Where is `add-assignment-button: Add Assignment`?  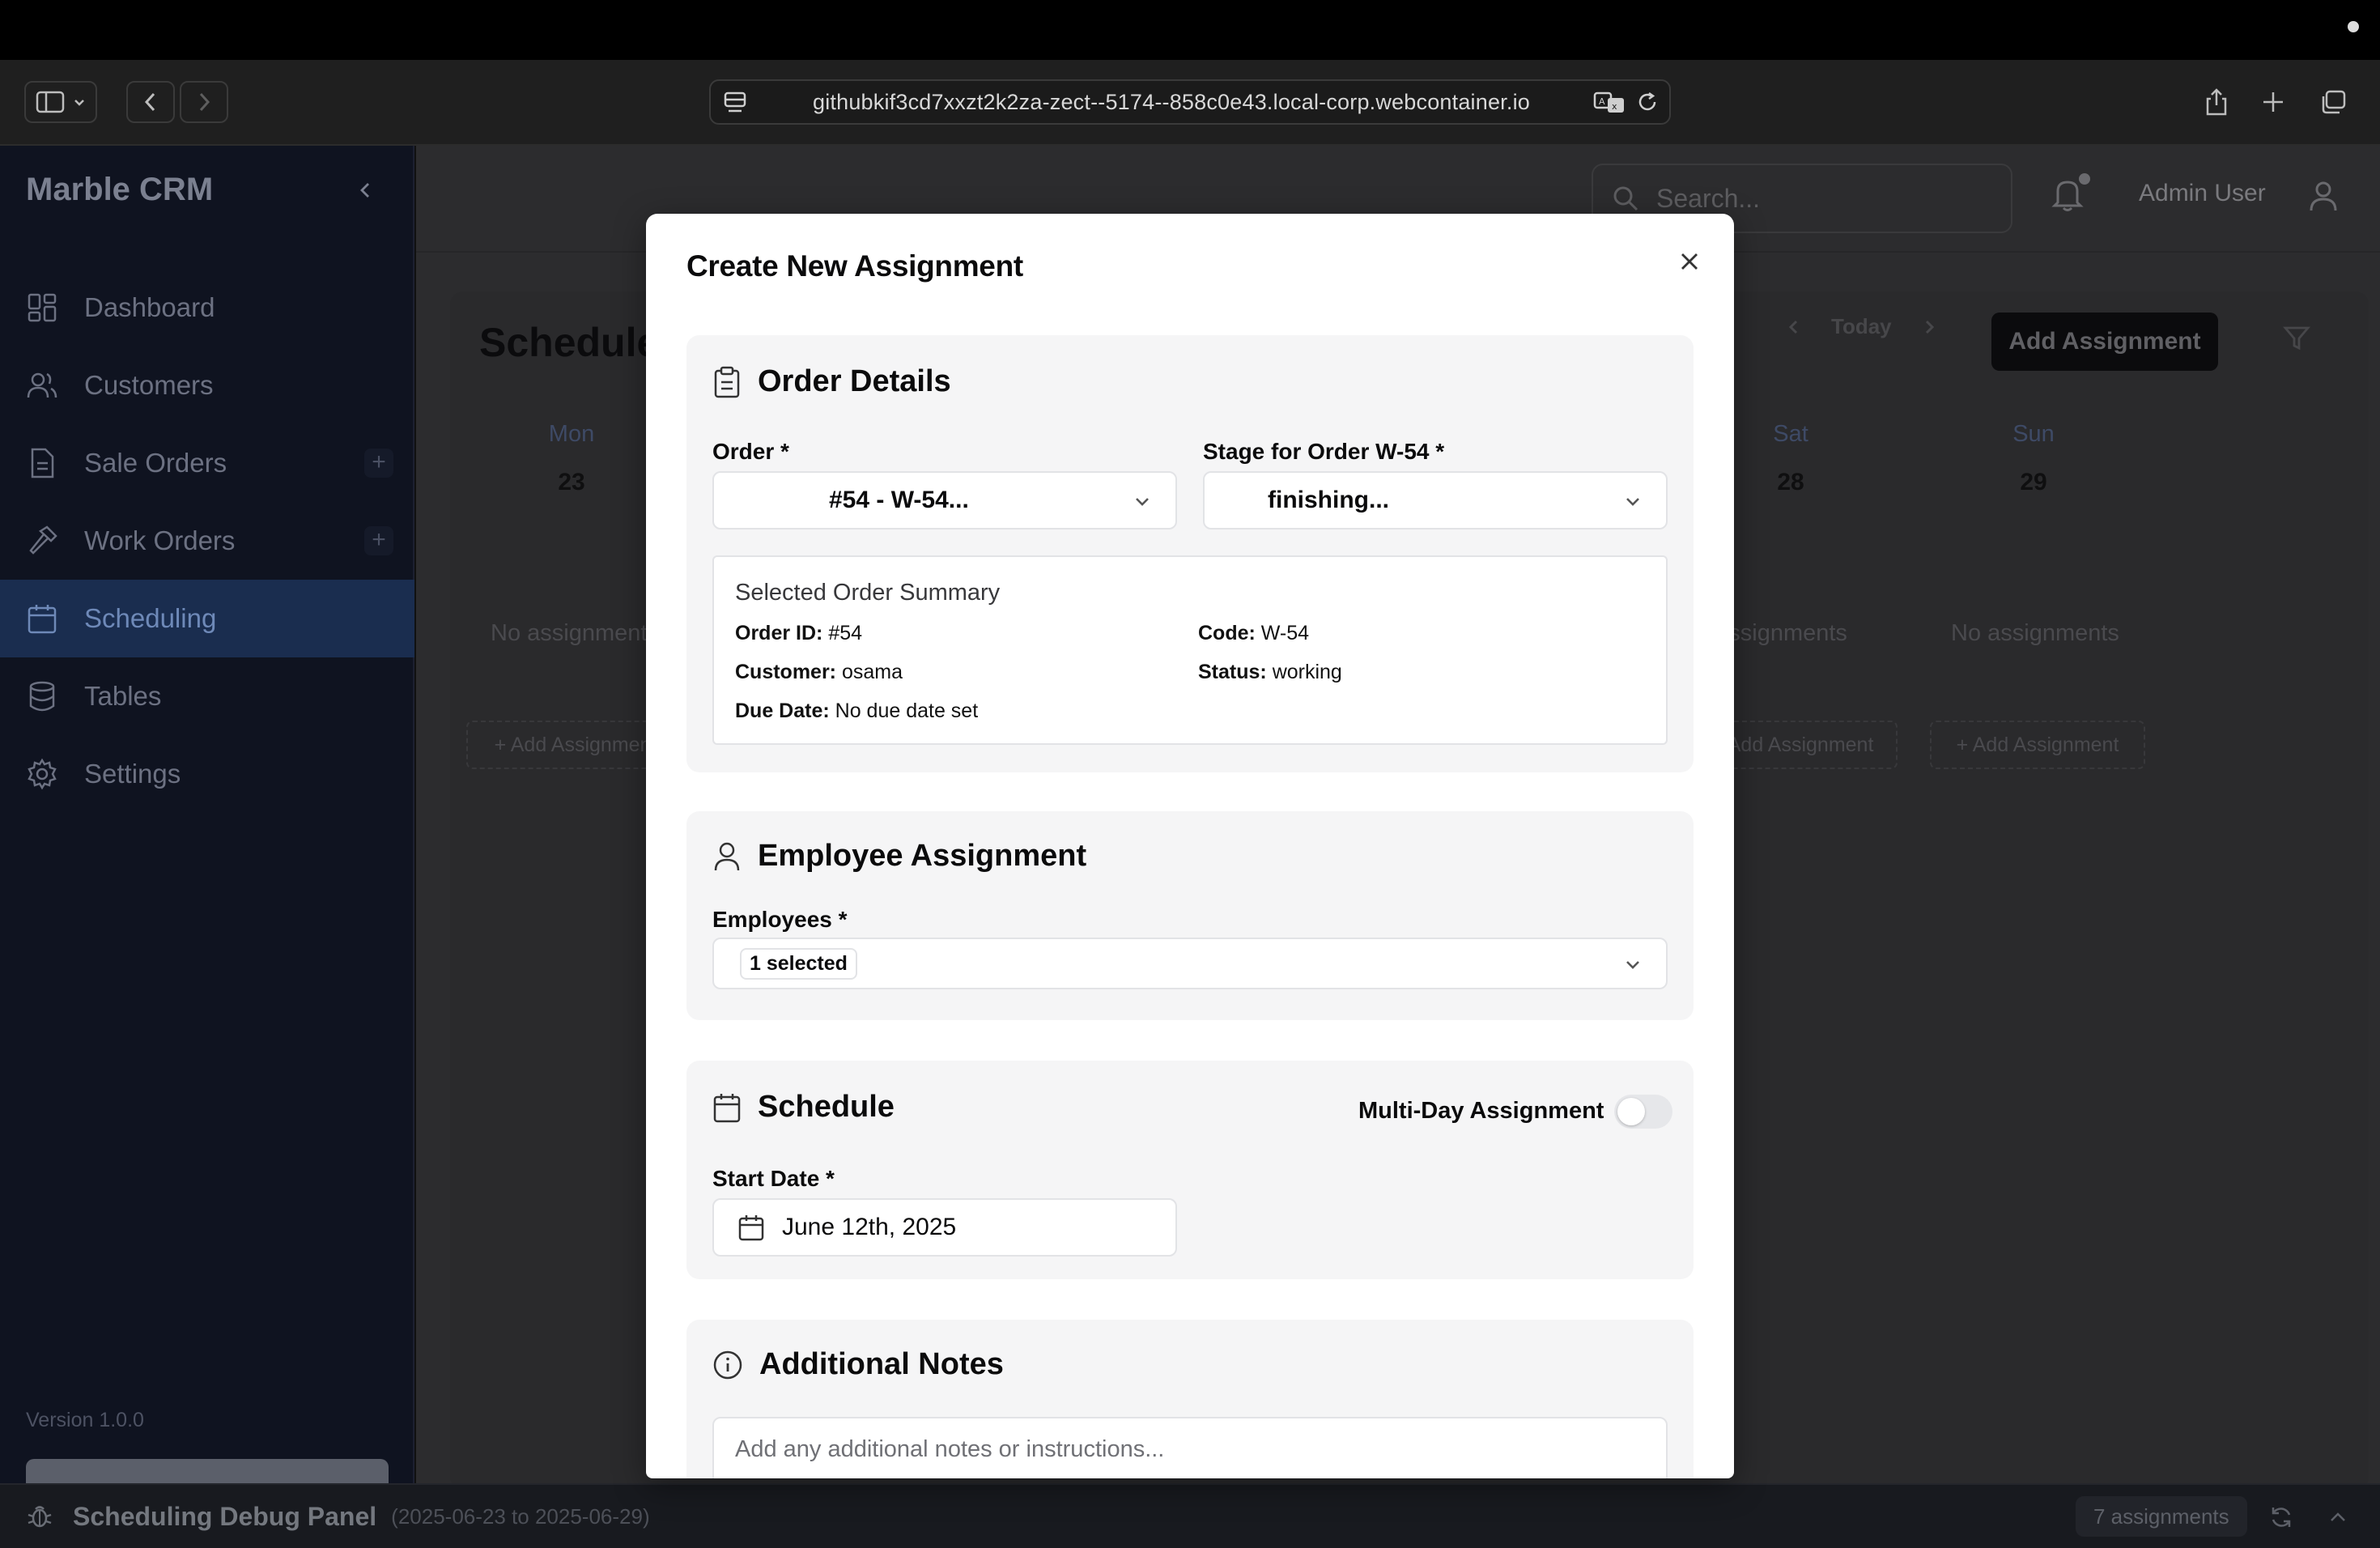 add-assignment-button: Add Assignment is located at coordinates (2105, 342).